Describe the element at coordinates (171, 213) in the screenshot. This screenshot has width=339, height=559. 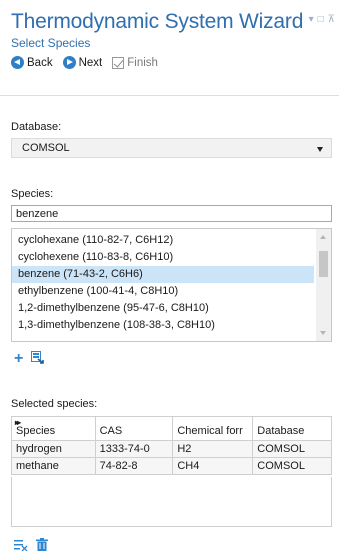
I see `species-search-input: benzene` at that location.